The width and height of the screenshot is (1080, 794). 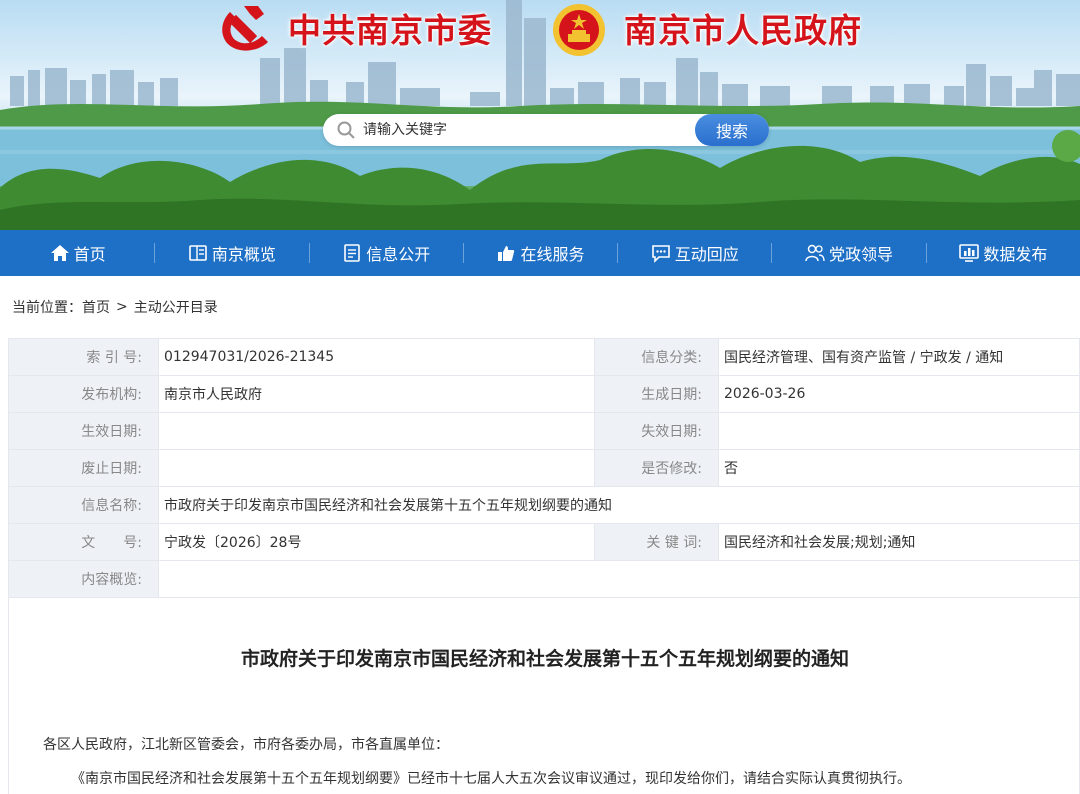 I want to click on nav-item-leadership: 党政领导, so click(x=848, y=253).